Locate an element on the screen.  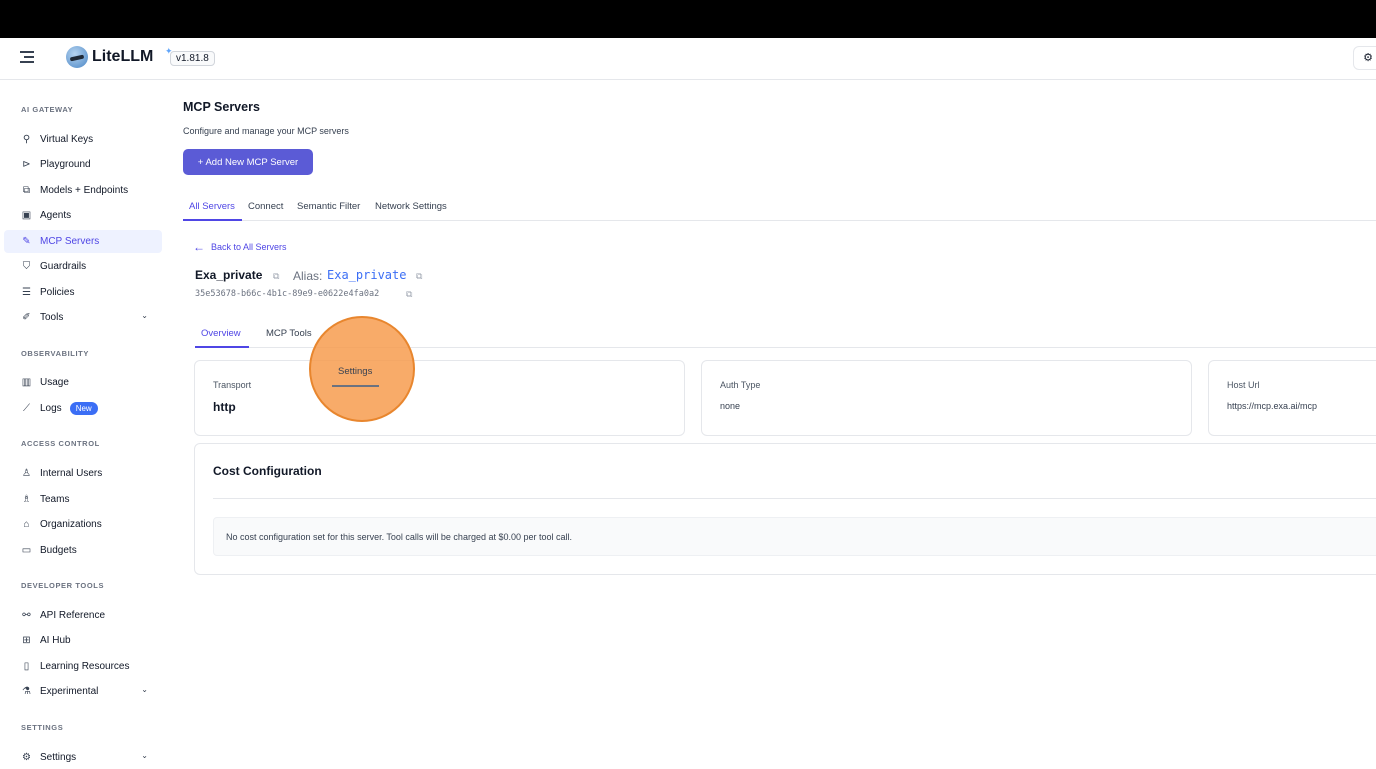
tab-mcp-tools: MCP Tools is located at coordinates (289, 333).